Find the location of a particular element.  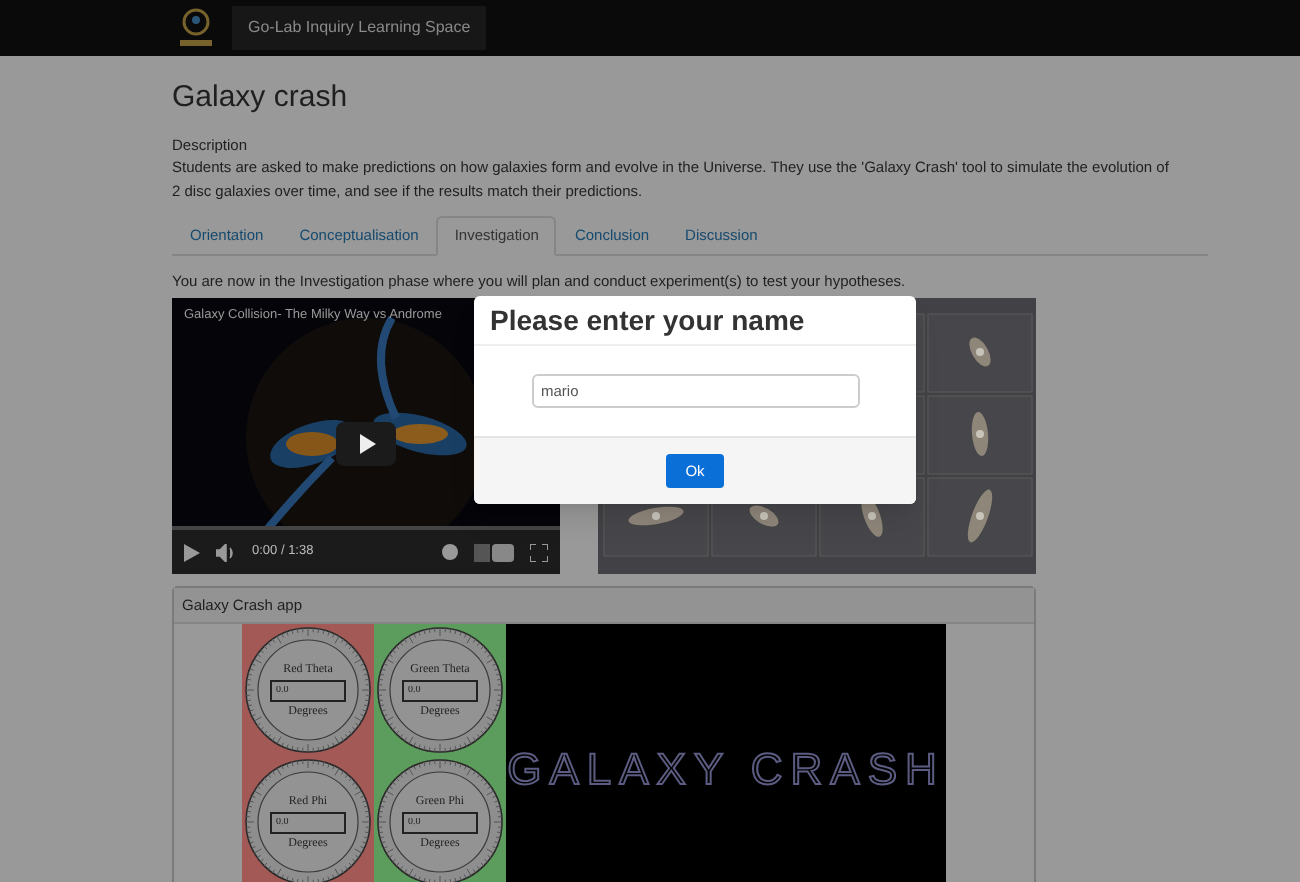

fullscreen-icon is located at coordinates (539, 552).